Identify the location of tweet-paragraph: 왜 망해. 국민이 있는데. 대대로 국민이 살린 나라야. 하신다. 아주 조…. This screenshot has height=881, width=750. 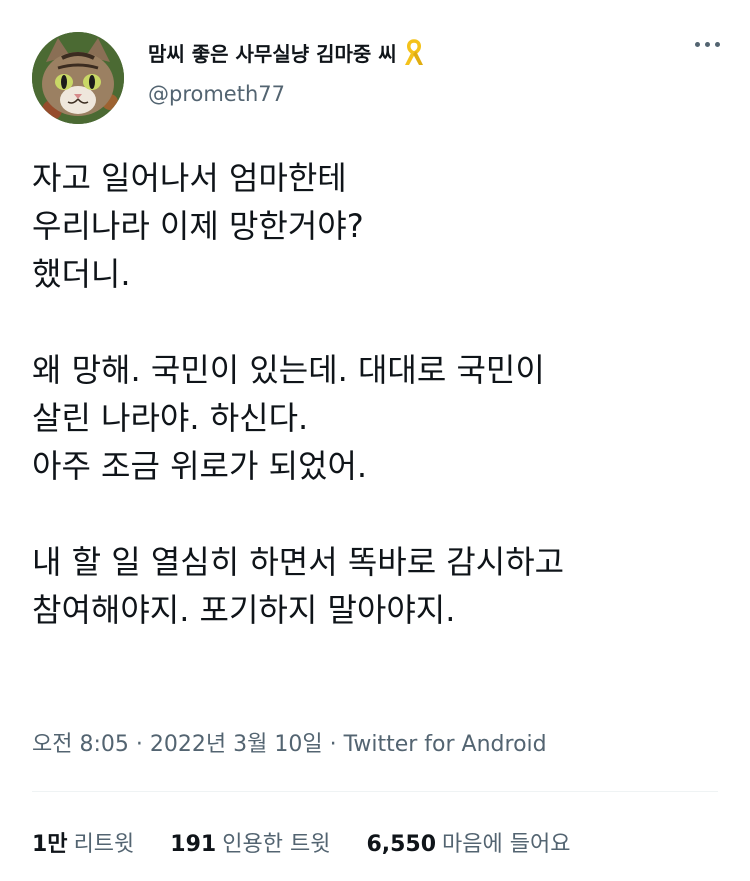
(288, 418).